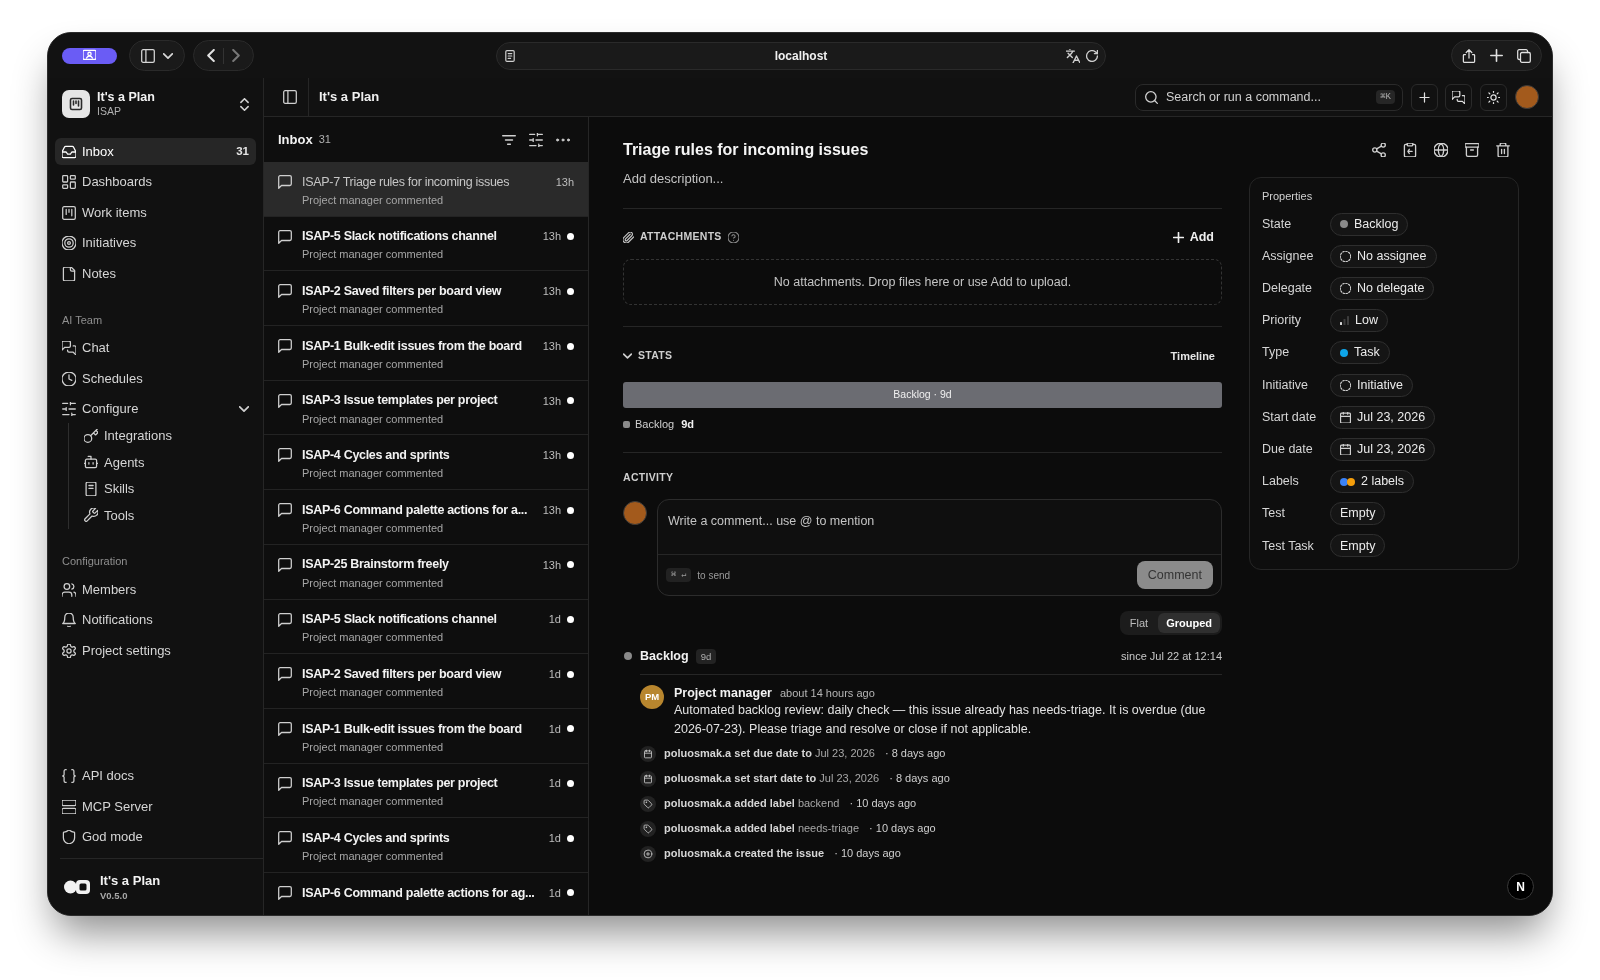 This screenshot has height=980, width=1600. What do you see at coordinates (648, 478) in the screenshot?
I see `section-heading: ACTIVITY` at bounding box center [648, 478].